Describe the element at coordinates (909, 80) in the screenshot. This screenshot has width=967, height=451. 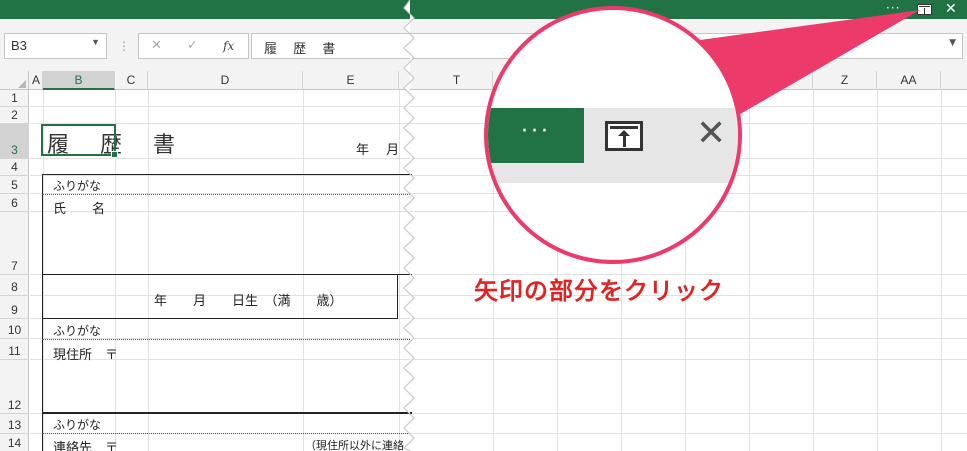
I see `column-header-aa: AA` at that location.